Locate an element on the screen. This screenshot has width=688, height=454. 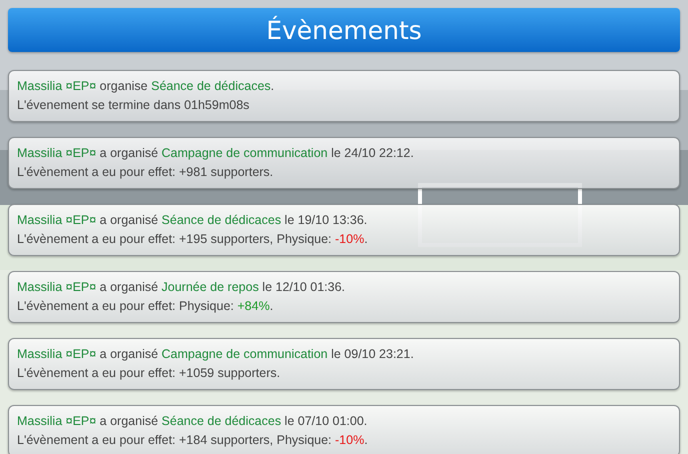
event-text: Massilia ¤EP¤ a organisé Campagne de communication le 09/10 23:21. is located at coordinates (216, 354).